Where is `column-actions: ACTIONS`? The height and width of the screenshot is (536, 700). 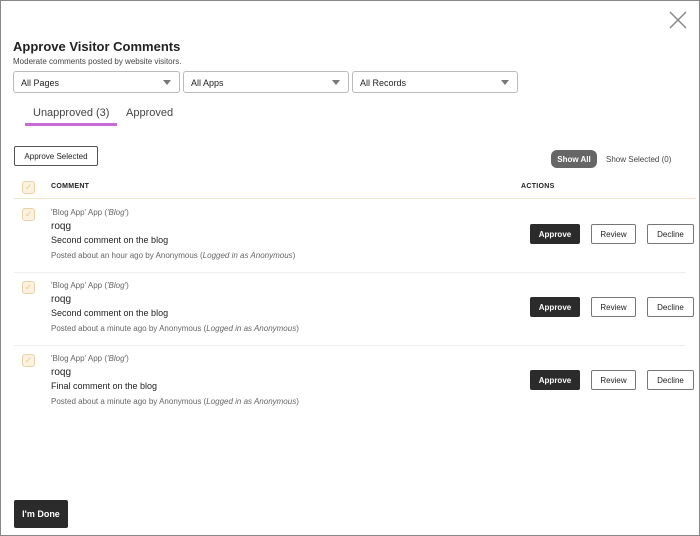
column-actions: ACTIONS is located at coordinates (538, 186).